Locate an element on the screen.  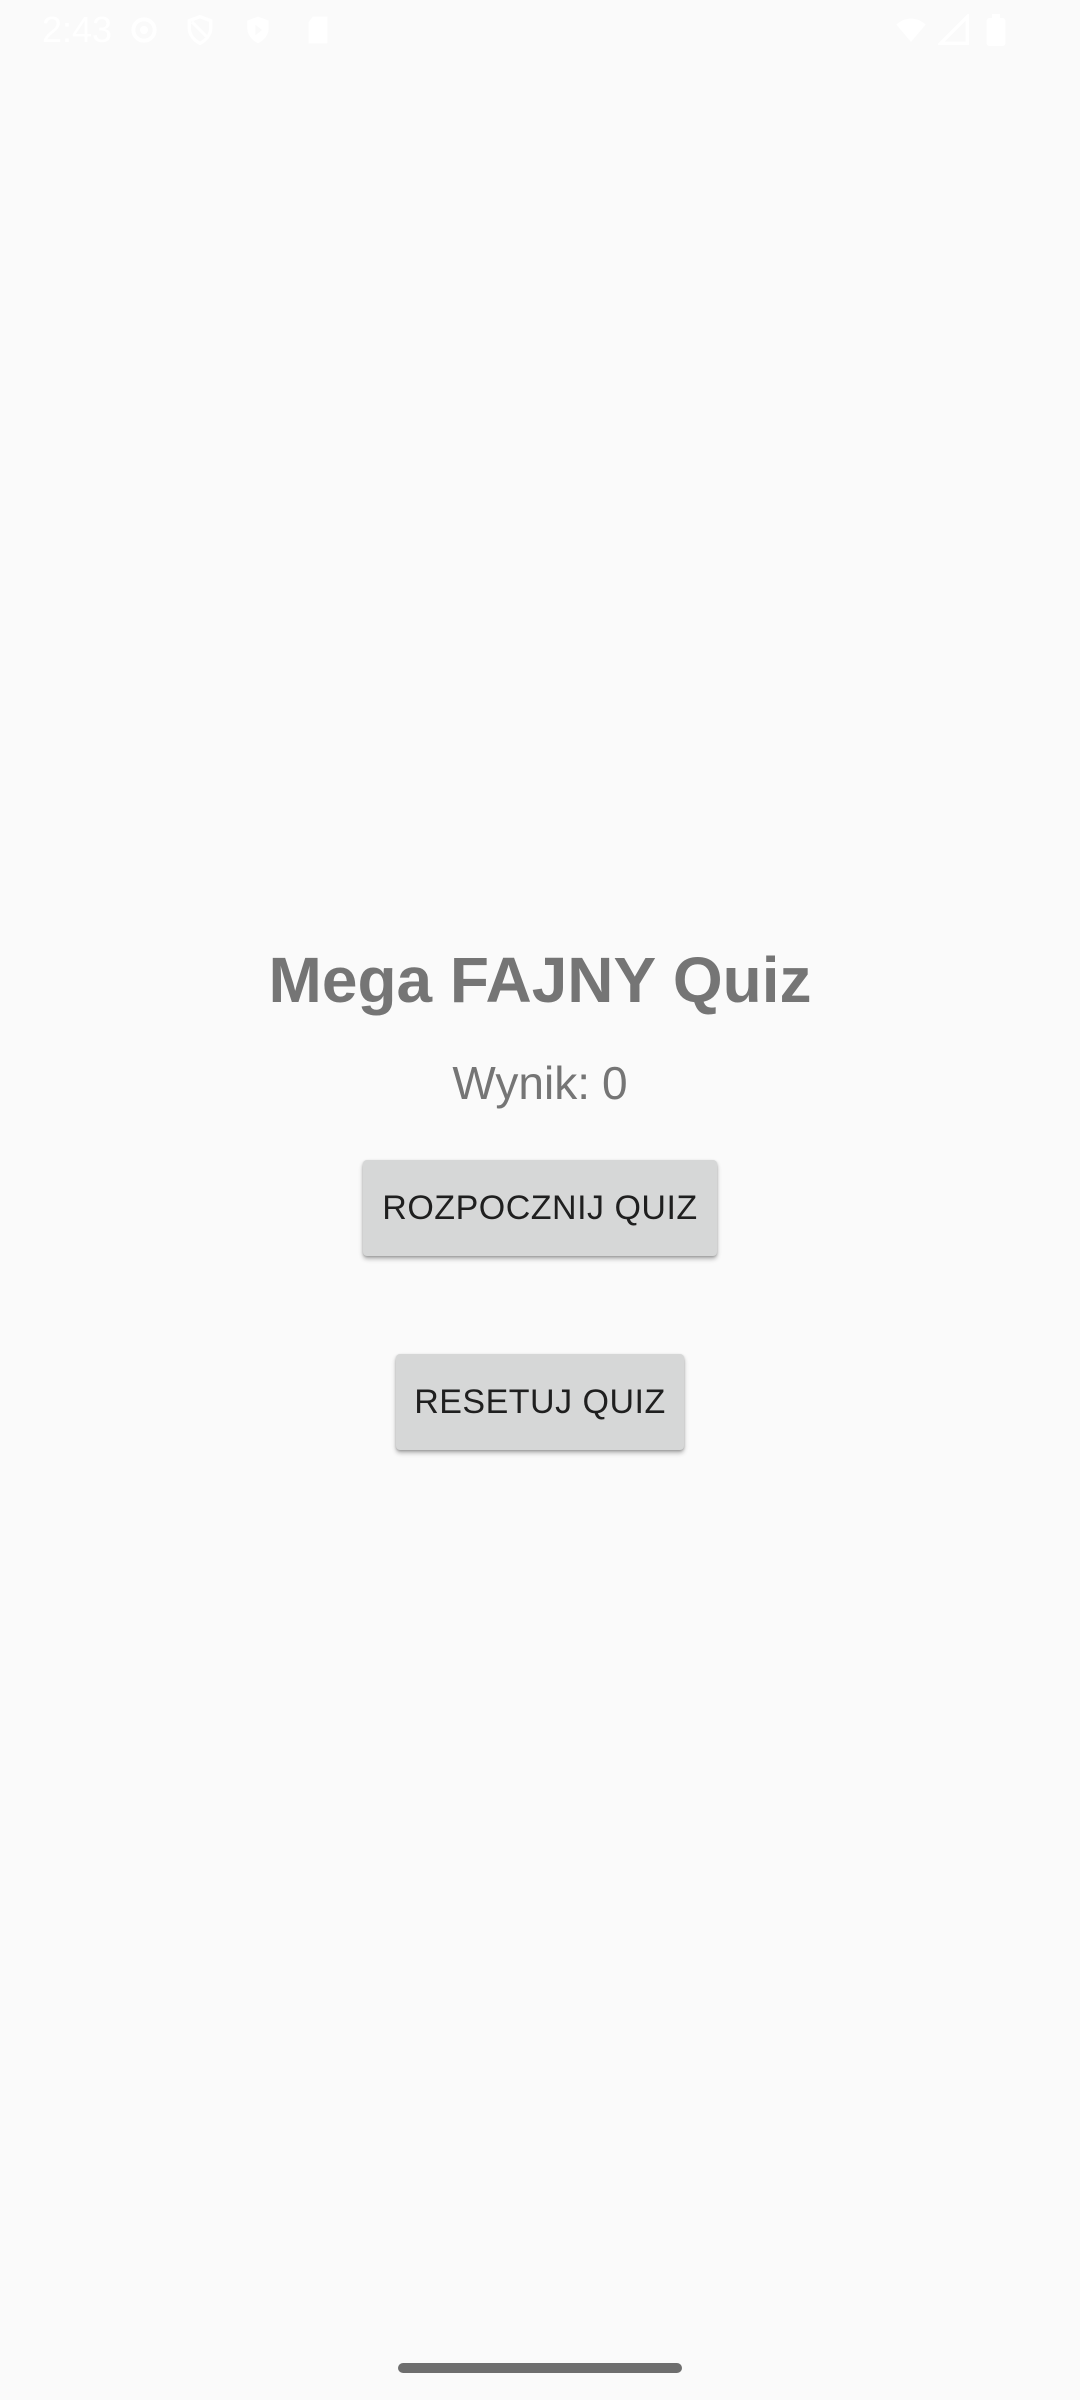
sd-card-icon is located at coordinates (318, 30).